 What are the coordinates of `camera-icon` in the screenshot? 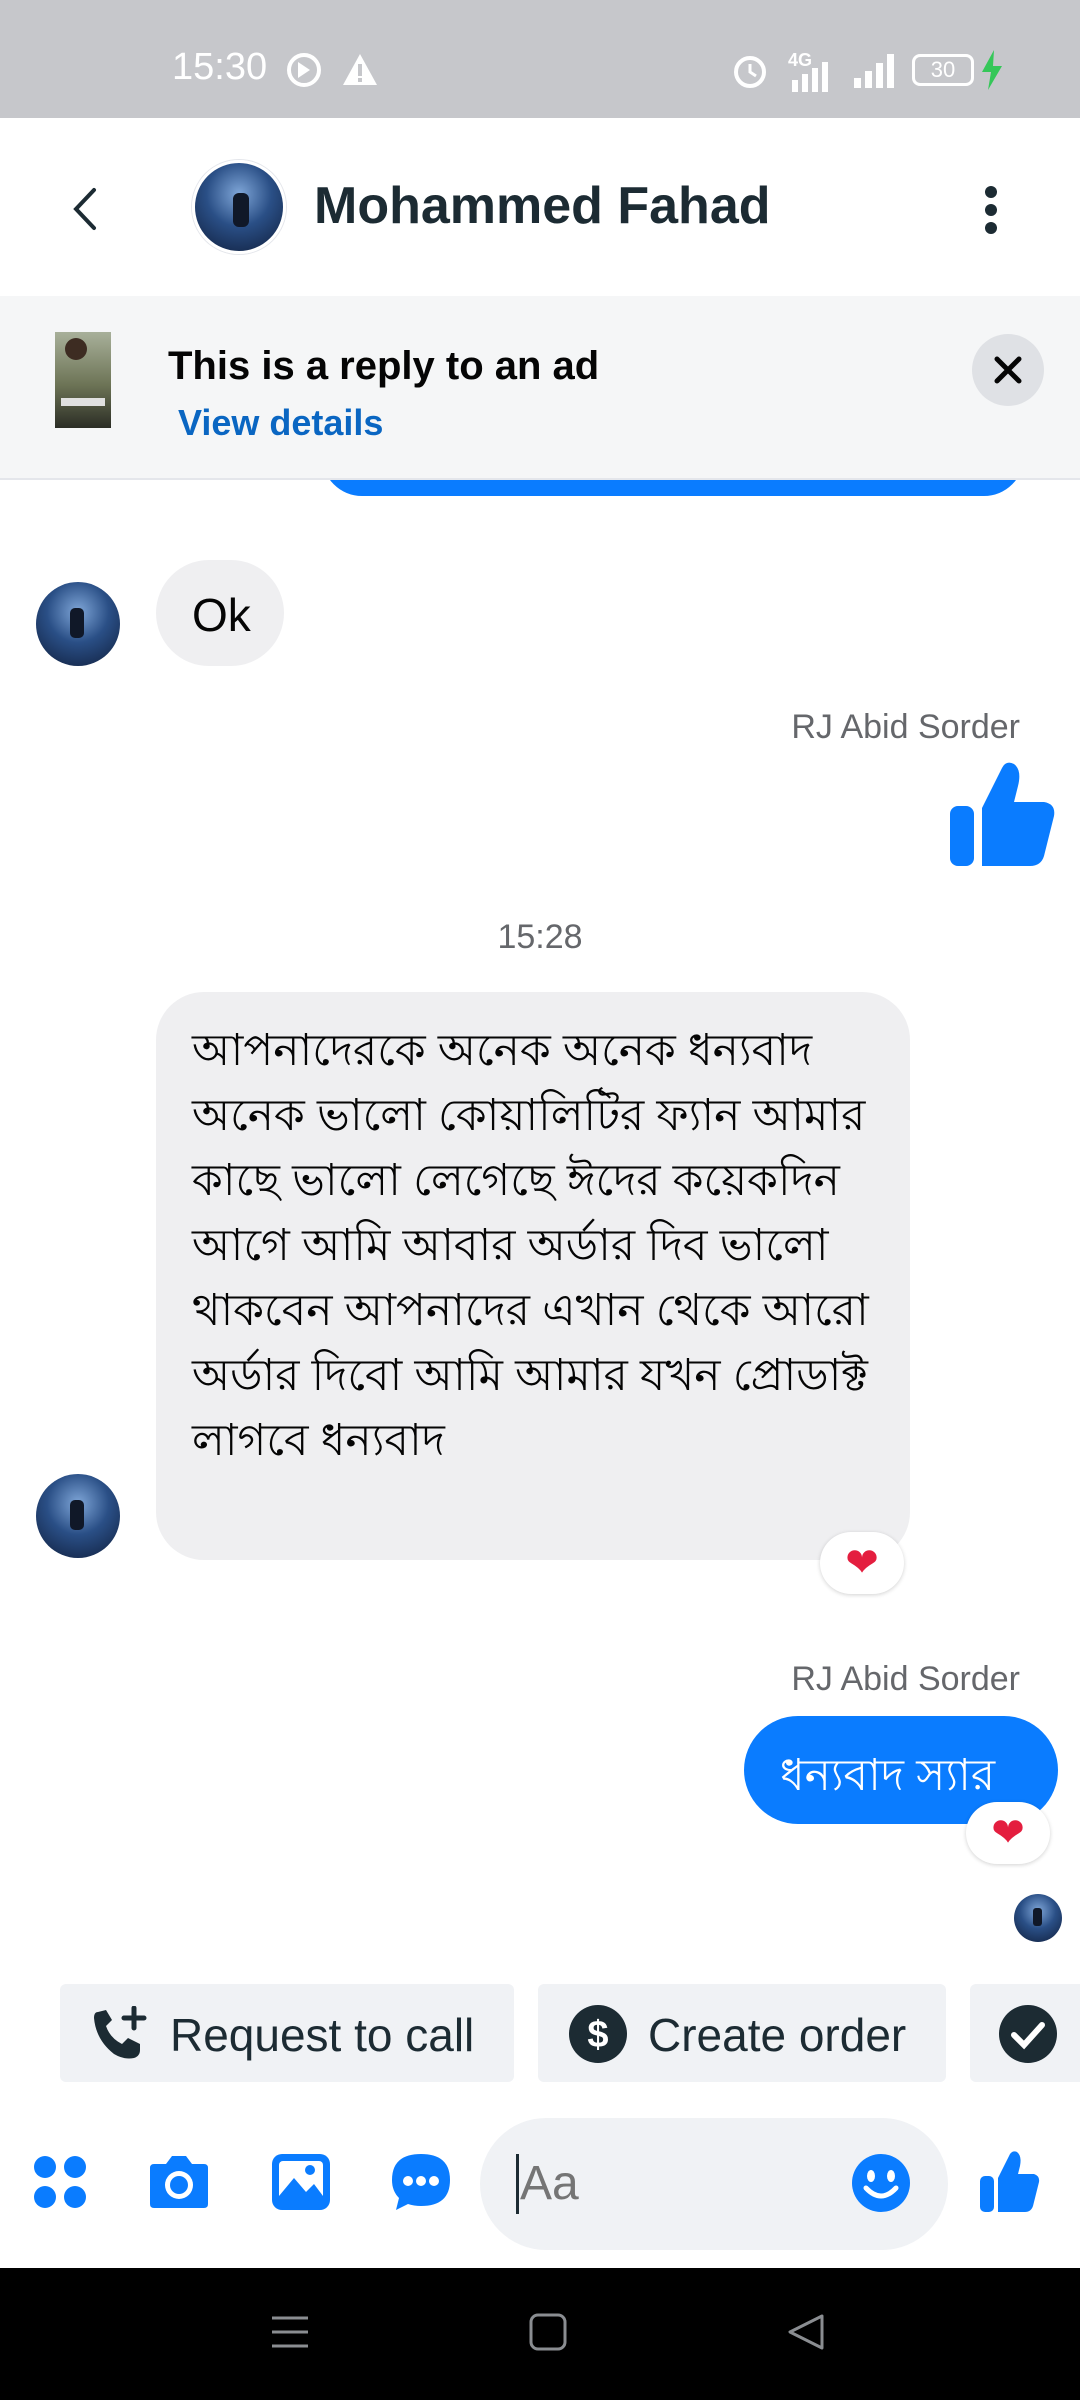 It's located at (179, 2182).